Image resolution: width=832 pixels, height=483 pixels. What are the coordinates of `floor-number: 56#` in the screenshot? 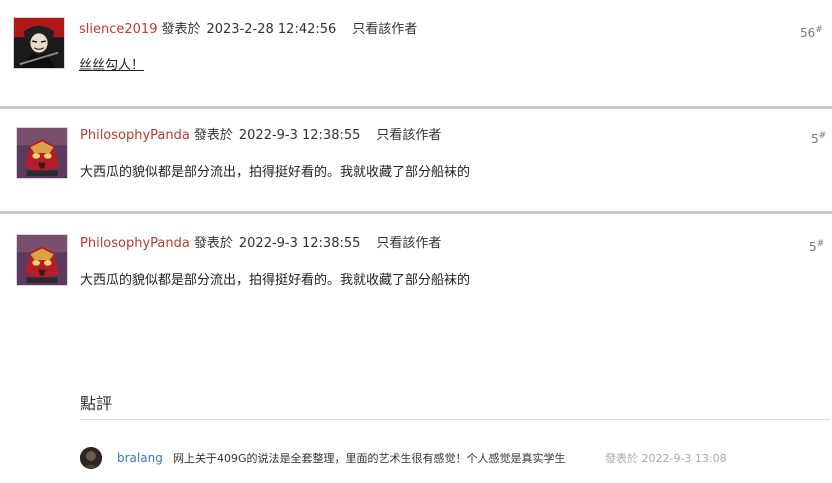 It's located at (811, 32).